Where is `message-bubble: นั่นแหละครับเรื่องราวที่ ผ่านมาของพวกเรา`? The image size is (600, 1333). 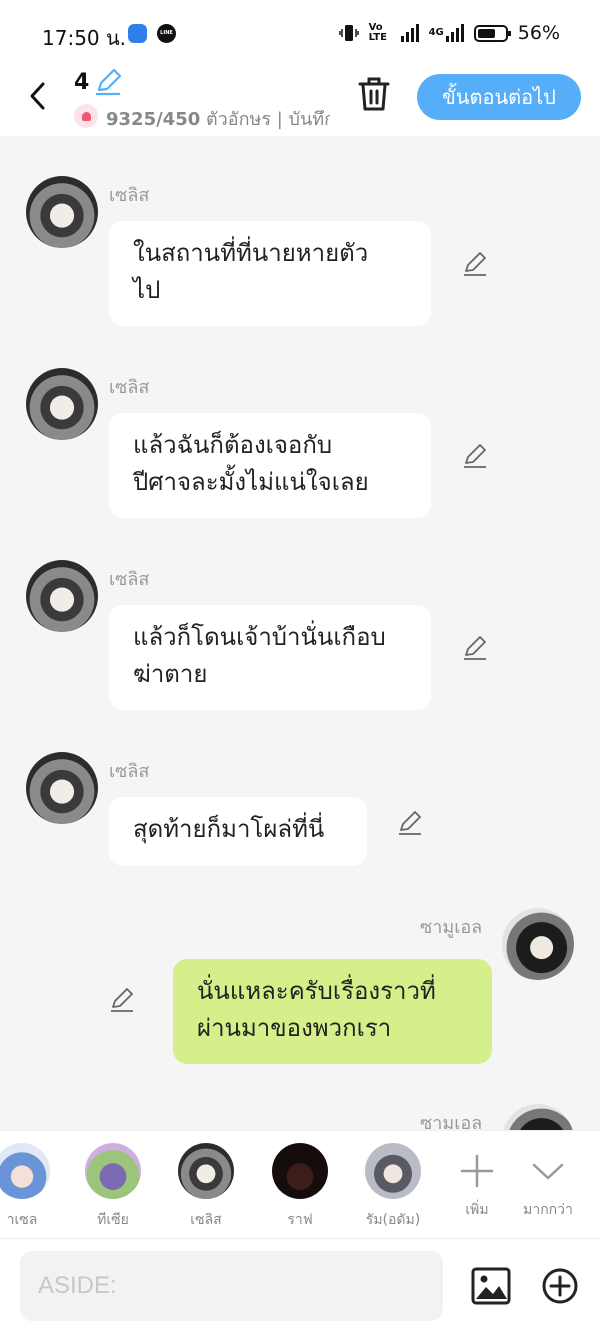
message-bubble: นั่นแหละครับเรื่องราวที่ ผ่านมาของพวกเรา is located at coordinates (332, 1011).